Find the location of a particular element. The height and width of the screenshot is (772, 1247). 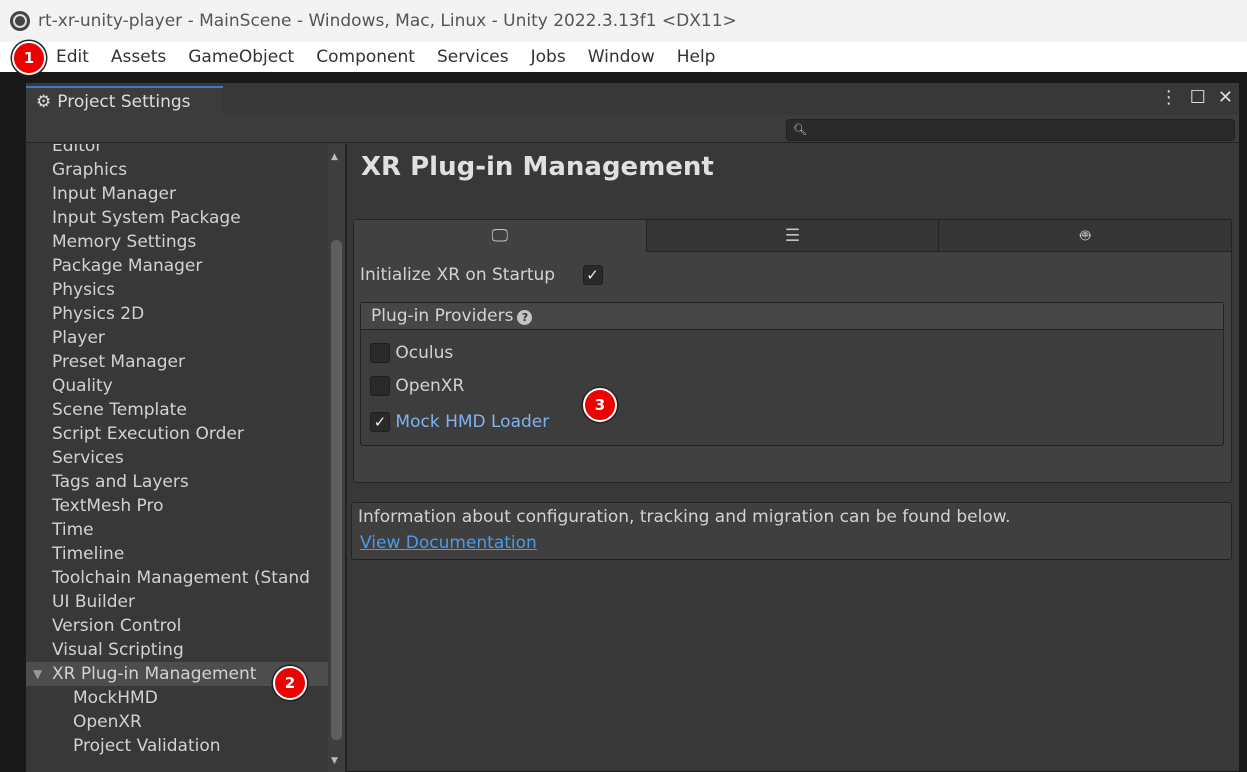

sidebar-item: Input System Package is located at coordinates (185, 218).